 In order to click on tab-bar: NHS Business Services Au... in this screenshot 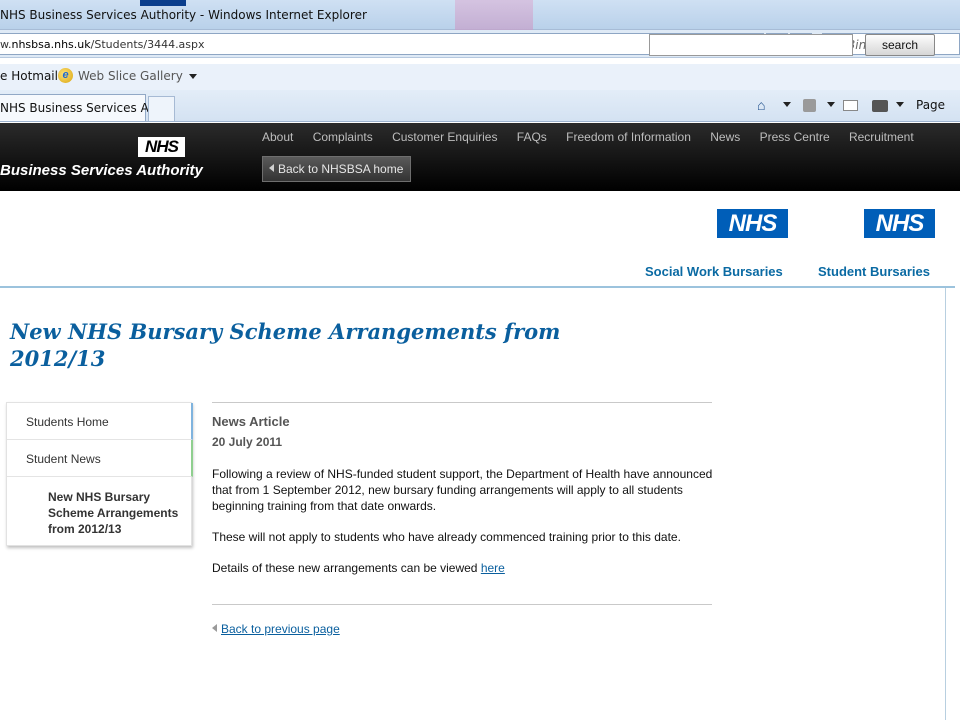, I will do `click(480, 106)`.